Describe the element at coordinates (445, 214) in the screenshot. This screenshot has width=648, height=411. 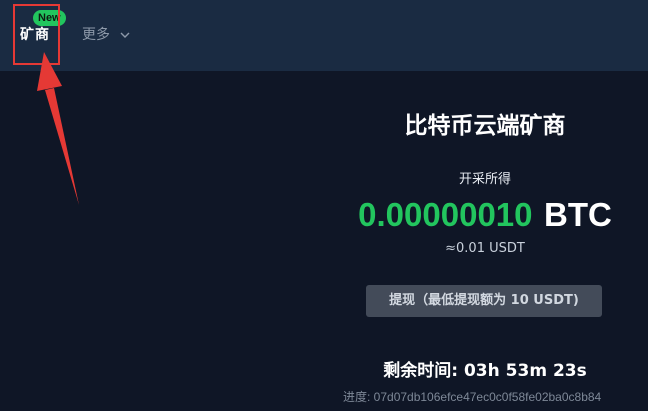
I see `amount-value: 0.00000010` at that location.